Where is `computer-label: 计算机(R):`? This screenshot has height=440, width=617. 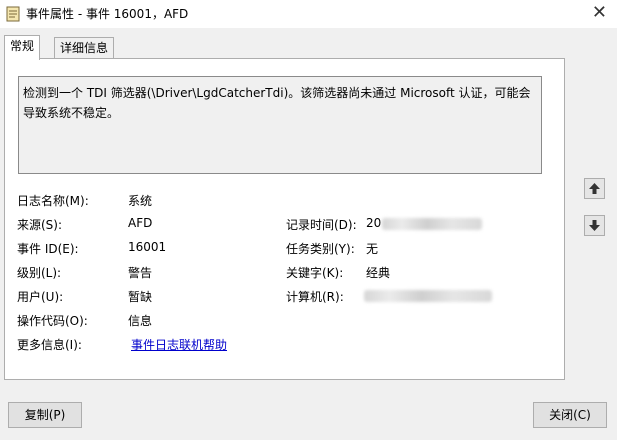 computer-label: 计算机(R): is located at coordinates (315, 297).